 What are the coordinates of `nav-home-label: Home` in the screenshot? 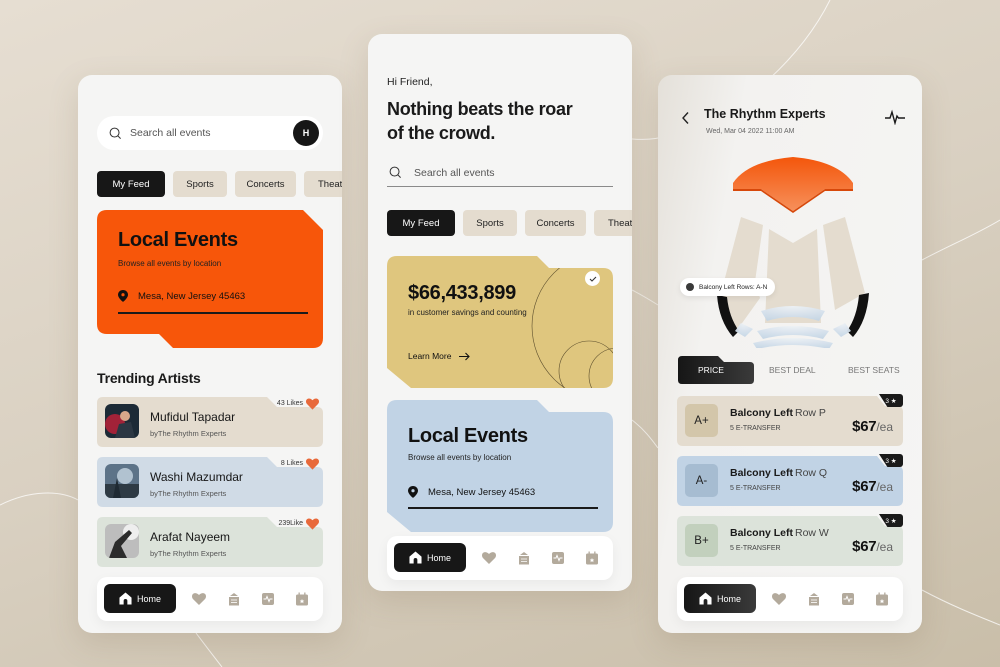 It's located at (728, 598).